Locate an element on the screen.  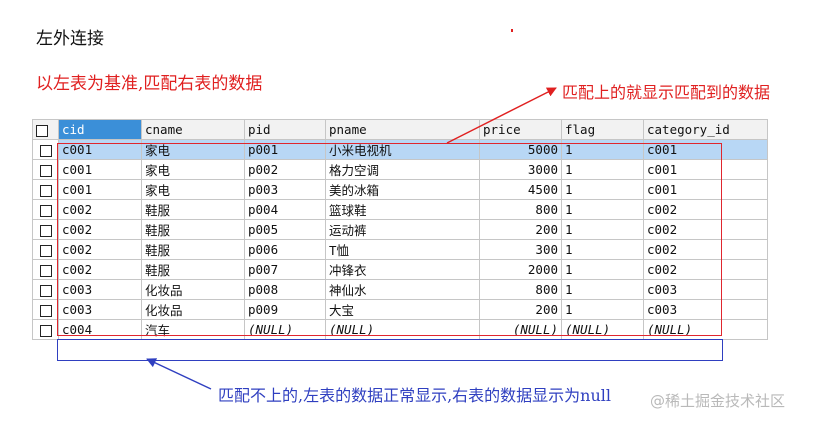
red-arrow is located at coordinates (501, 115).